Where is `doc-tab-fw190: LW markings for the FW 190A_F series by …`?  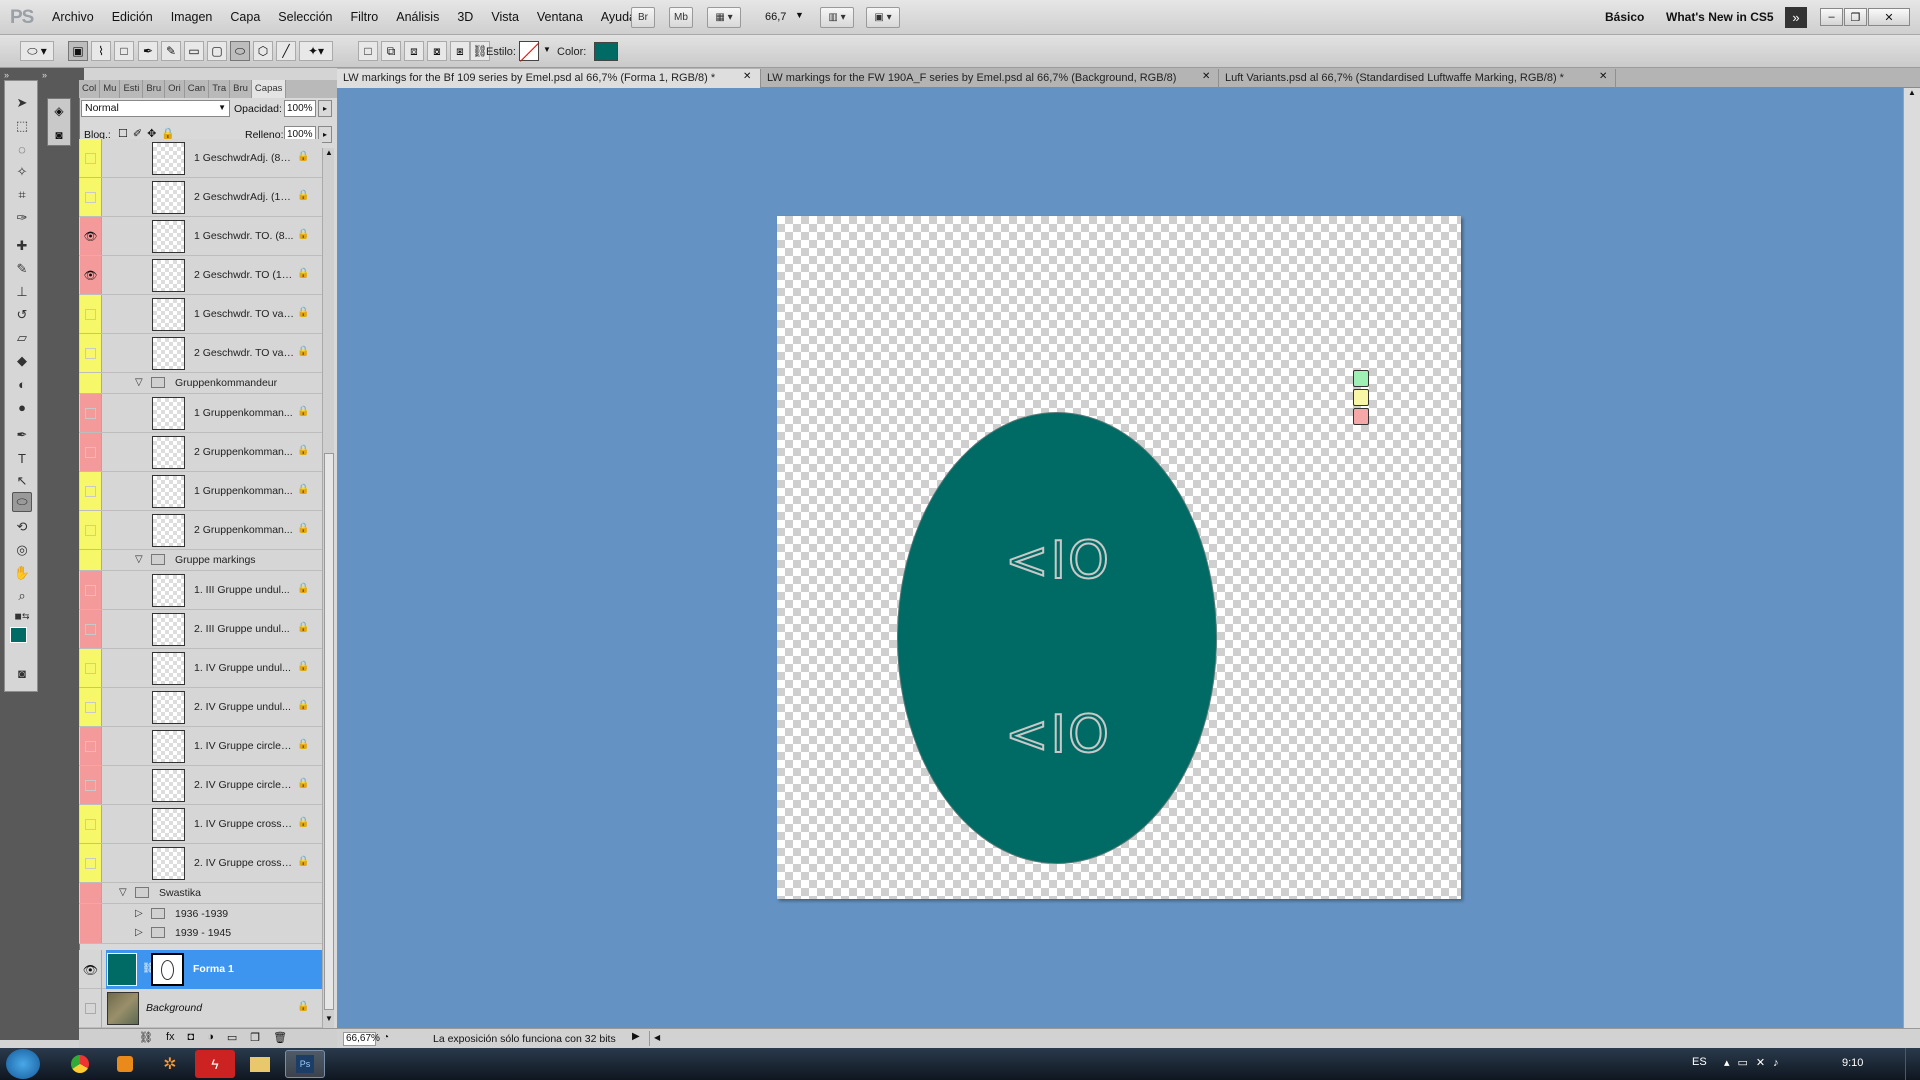 doc-tab-fw190: LW markings for the FW 190A_F series by … is located at coordinates (990, 78).